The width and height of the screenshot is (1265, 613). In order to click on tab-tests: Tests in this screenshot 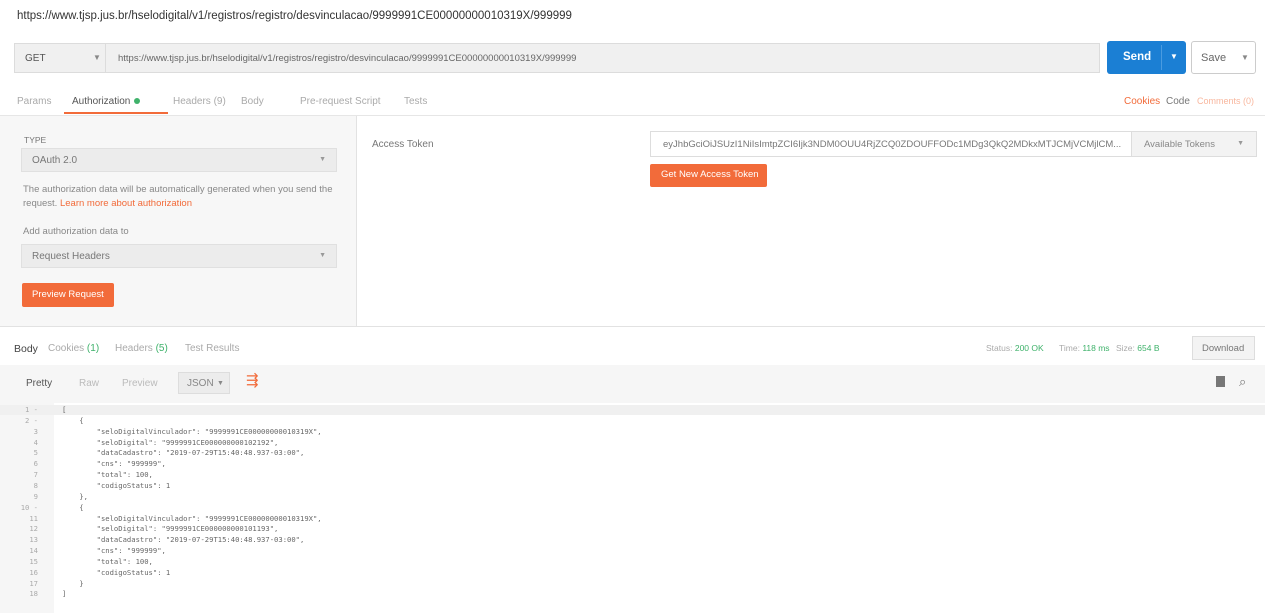, I will do `click(415, 101)`.